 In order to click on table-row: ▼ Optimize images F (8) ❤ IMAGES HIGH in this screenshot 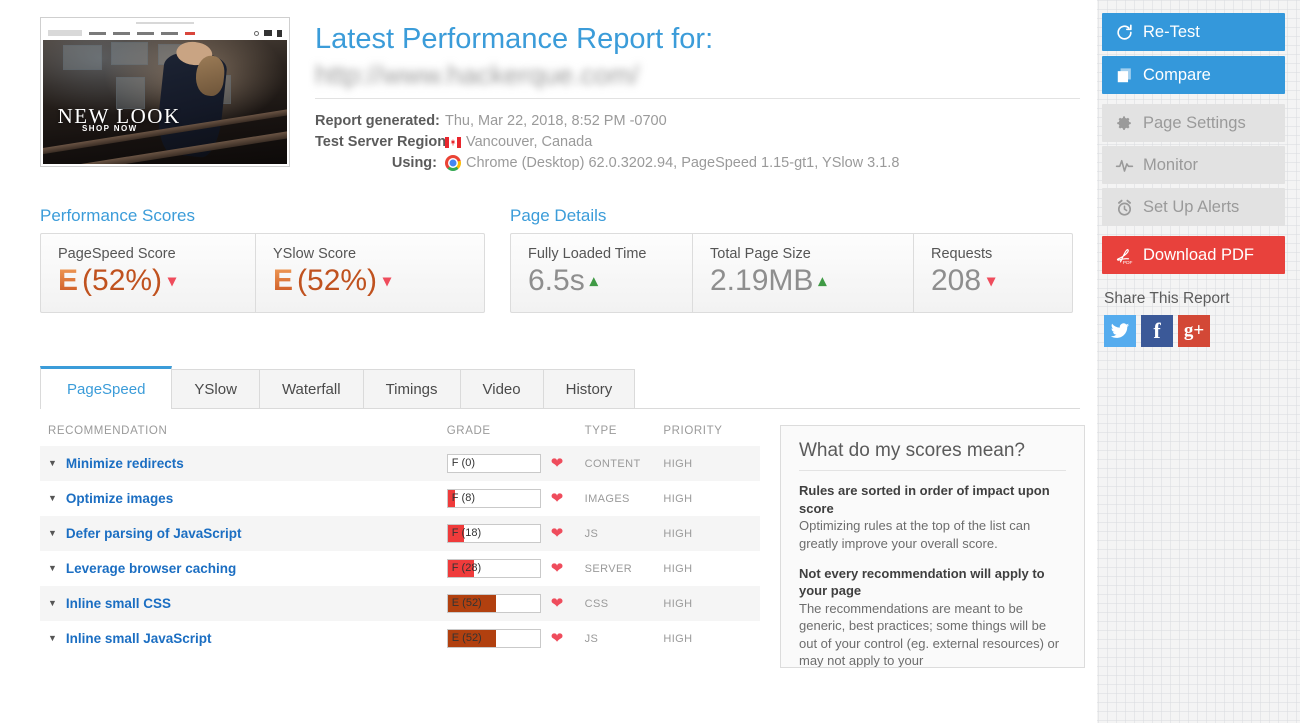, I will do `click(400, 498)`.